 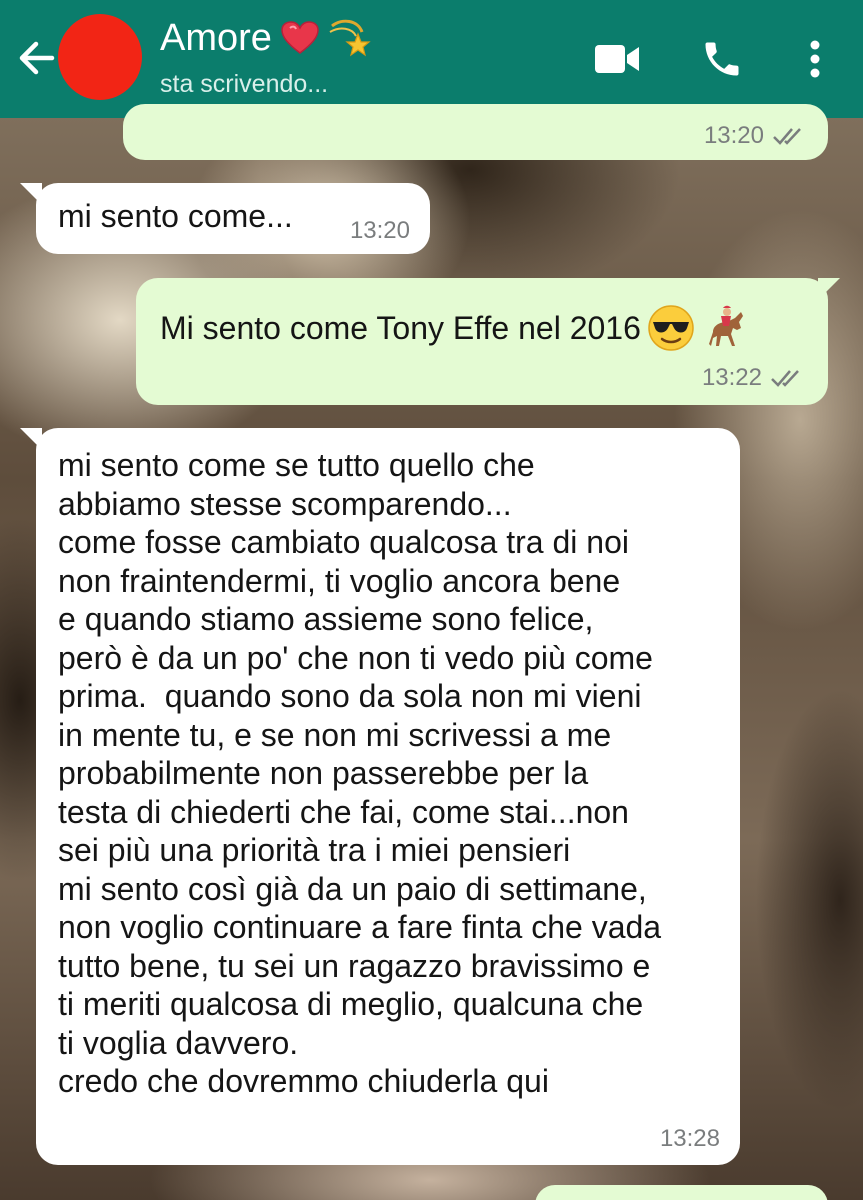 I want to click on more-options-icon, so click(x=815, y=59).